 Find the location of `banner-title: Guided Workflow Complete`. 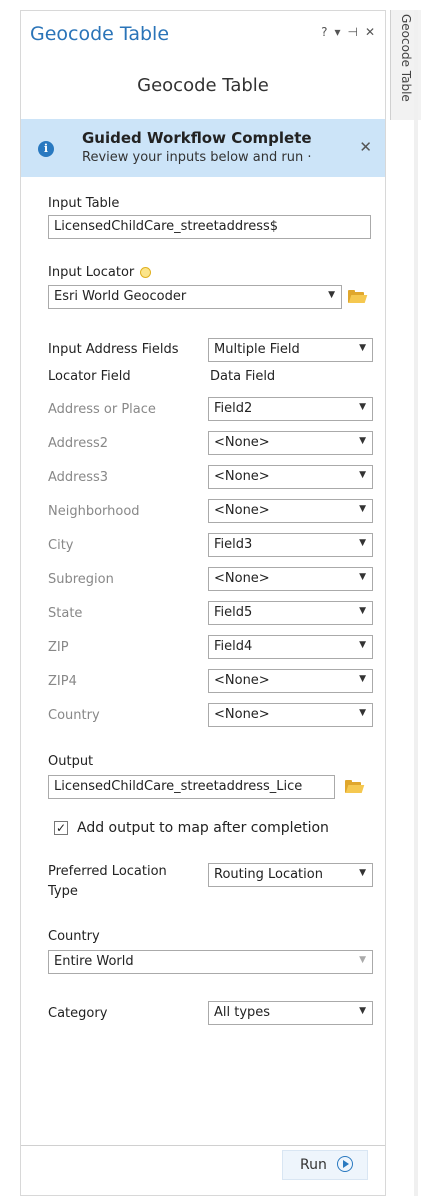

banner-title: Guided Workflow Complete is located at coordinates (197, 138).